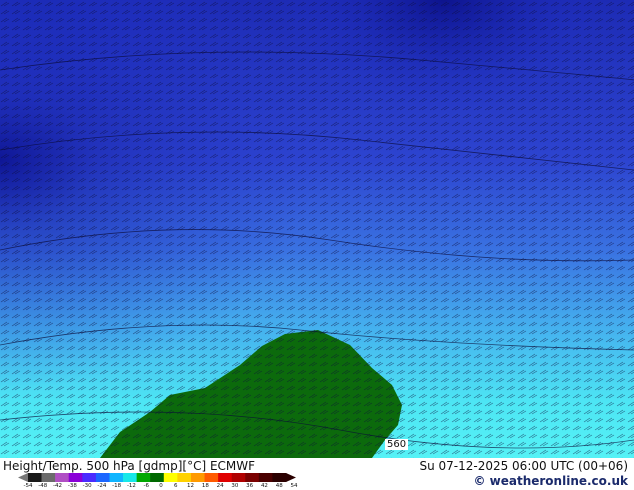 The width and height of the screenshot is (634, 490). What do you see at coordinates (205, 486) in the screenshot?
I see `colorbar-tick-label: 18` at bounding box center [205, 486].